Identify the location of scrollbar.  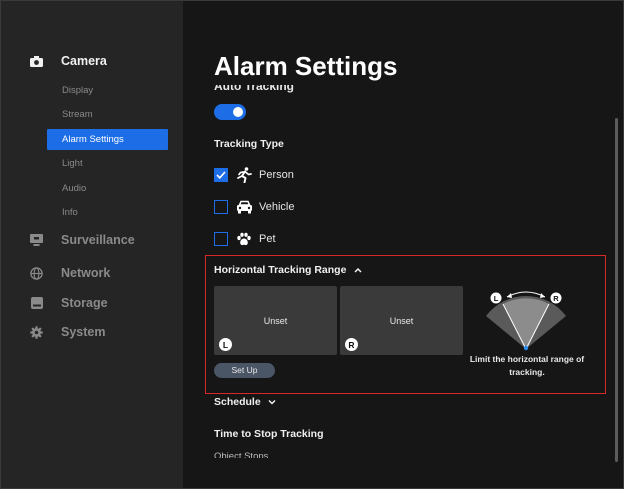
(616, 290).